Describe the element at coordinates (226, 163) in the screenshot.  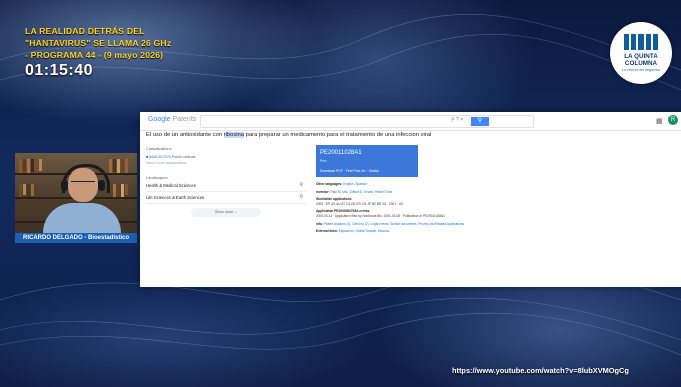
I see `more-classifications-link: View 9 more classifications` at that location.